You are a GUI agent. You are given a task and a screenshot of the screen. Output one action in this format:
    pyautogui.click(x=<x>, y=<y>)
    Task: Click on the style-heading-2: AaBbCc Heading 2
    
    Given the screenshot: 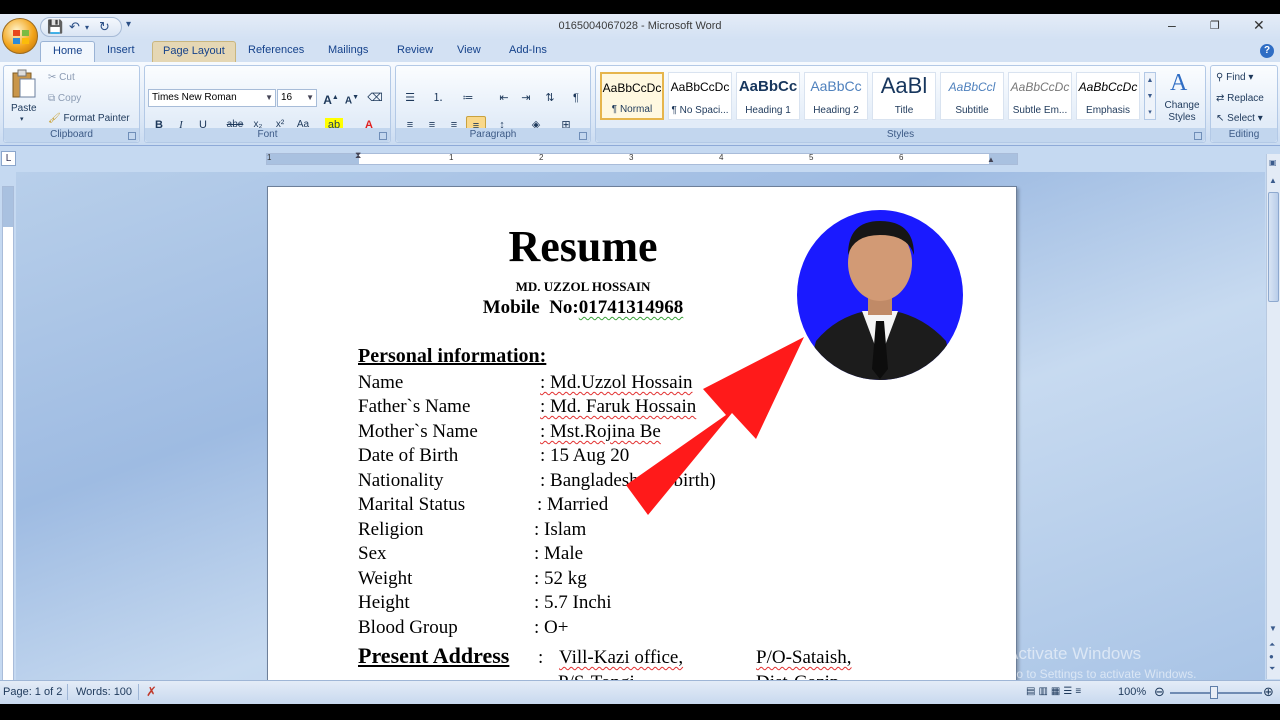 What is the action you would take?
    pyautogui.click(x=836, y=96)
    